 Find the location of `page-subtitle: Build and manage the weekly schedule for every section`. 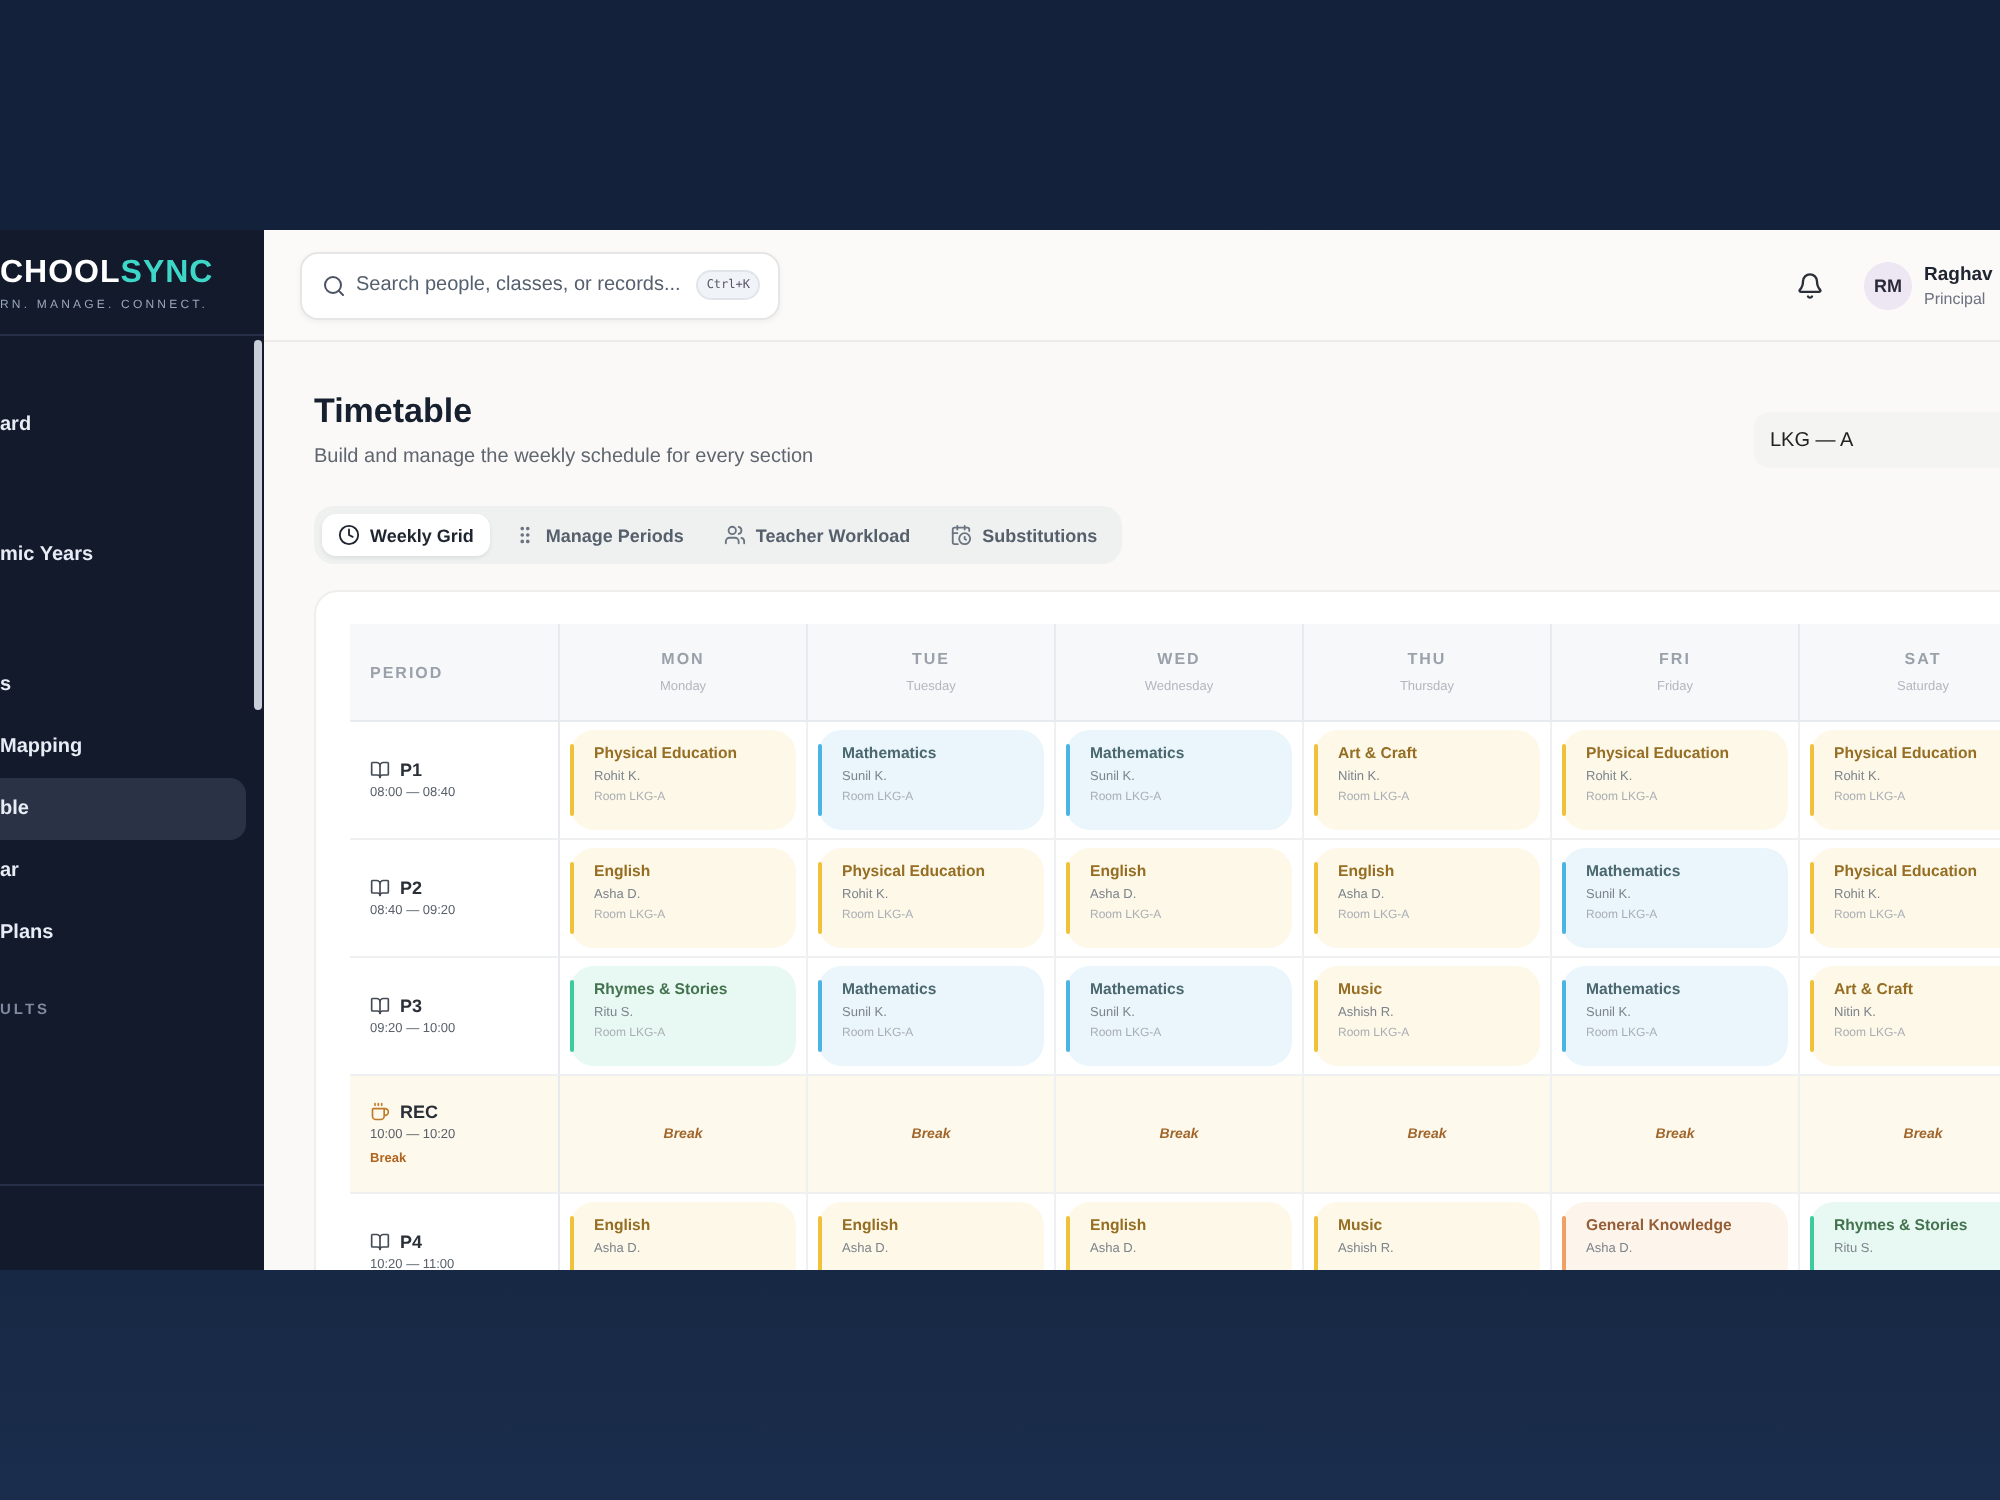

page-subtitle: Build and manage the weekly schedule for every section is located at coordinates (564, 457).